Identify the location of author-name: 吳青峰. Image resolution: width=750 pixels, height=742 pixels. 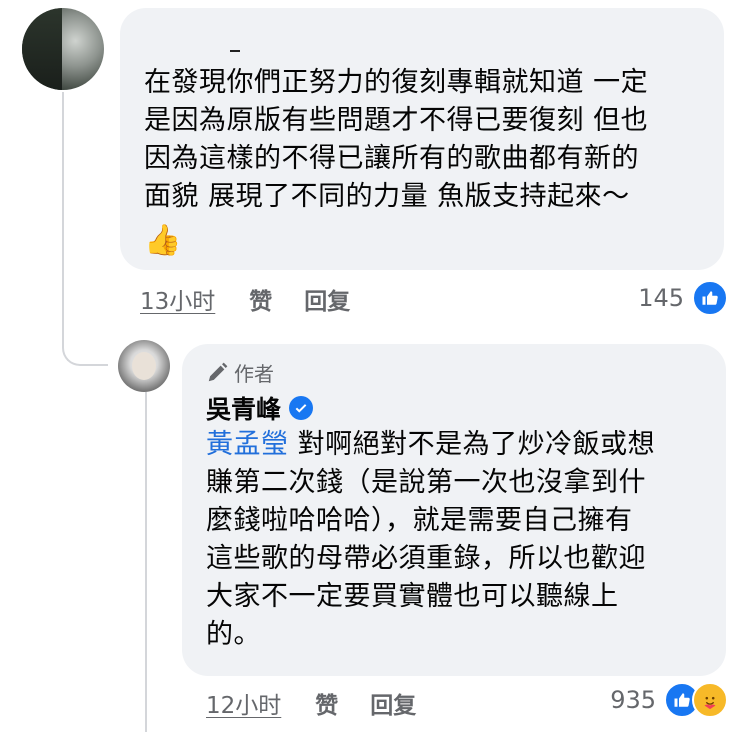
(260, 408).